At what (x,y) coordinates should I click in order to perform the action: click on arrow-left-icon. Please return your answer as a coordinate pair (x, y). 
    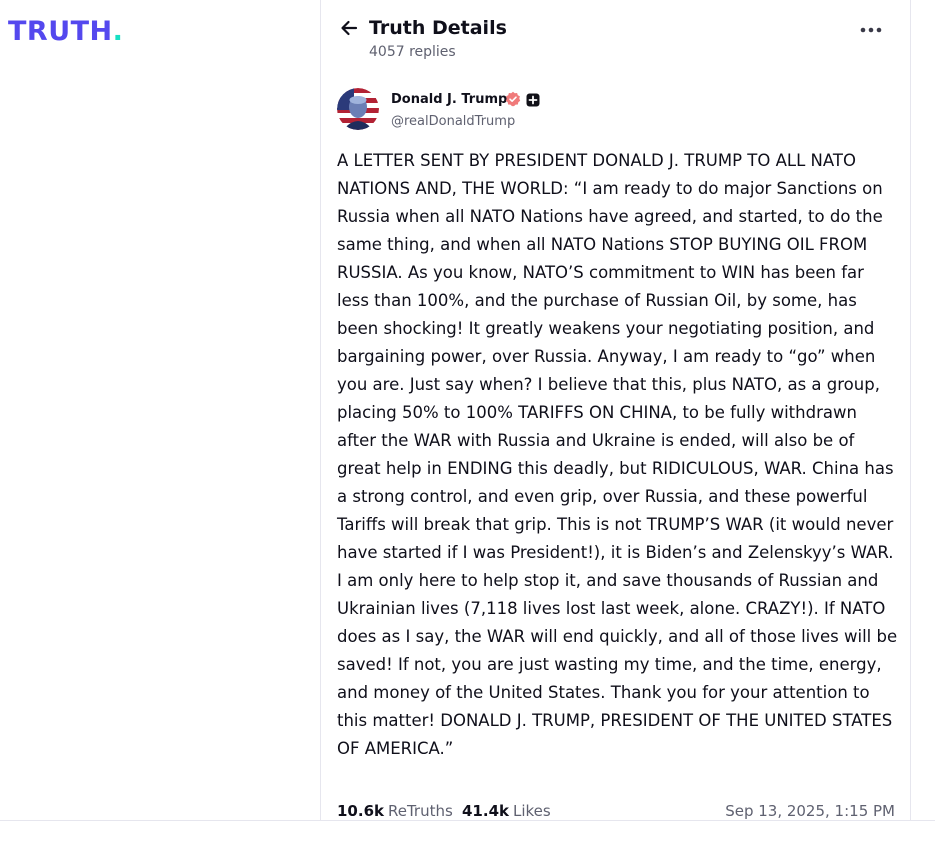
    Looking at the image, I should click on (349, 28).